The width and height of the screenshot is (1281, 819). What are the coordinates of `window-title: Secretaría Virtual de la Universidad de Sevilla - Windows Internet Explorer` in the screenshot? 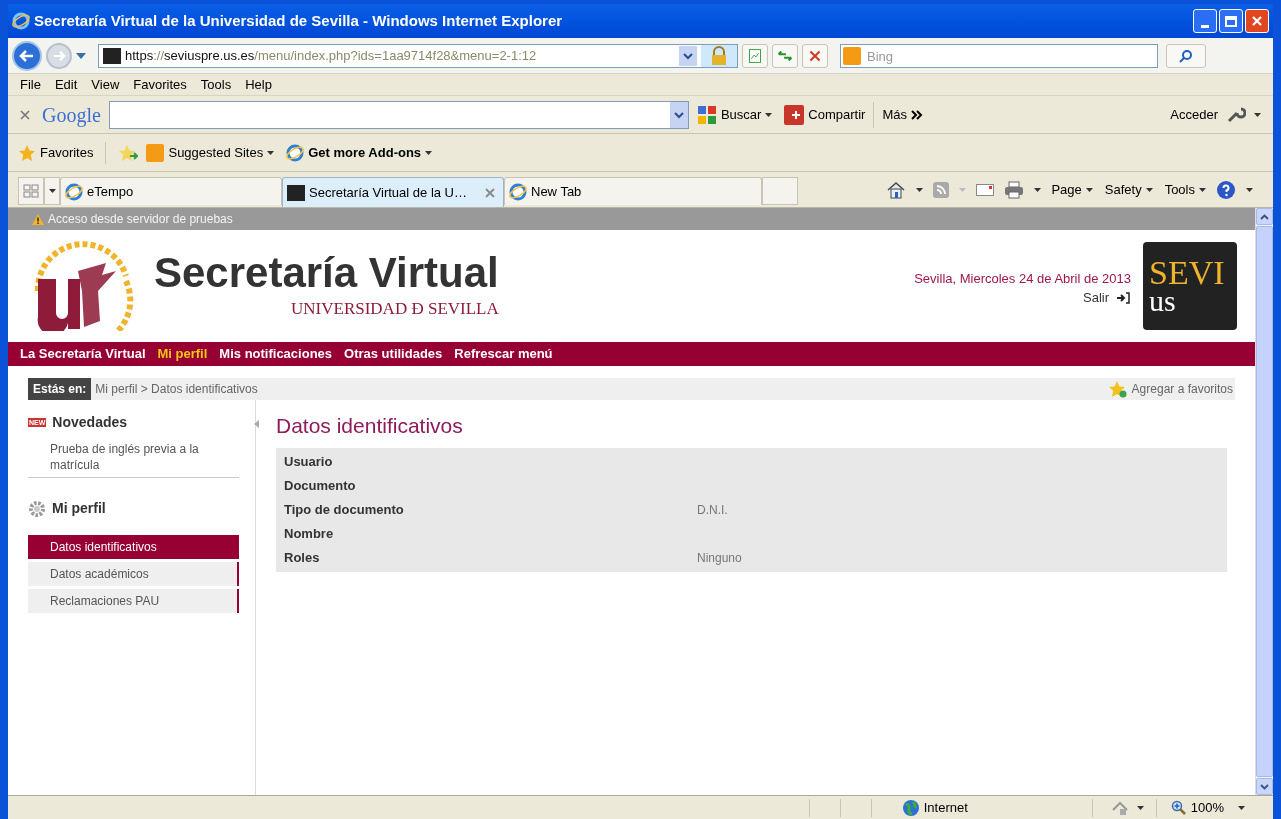 It's located at (299, 20).